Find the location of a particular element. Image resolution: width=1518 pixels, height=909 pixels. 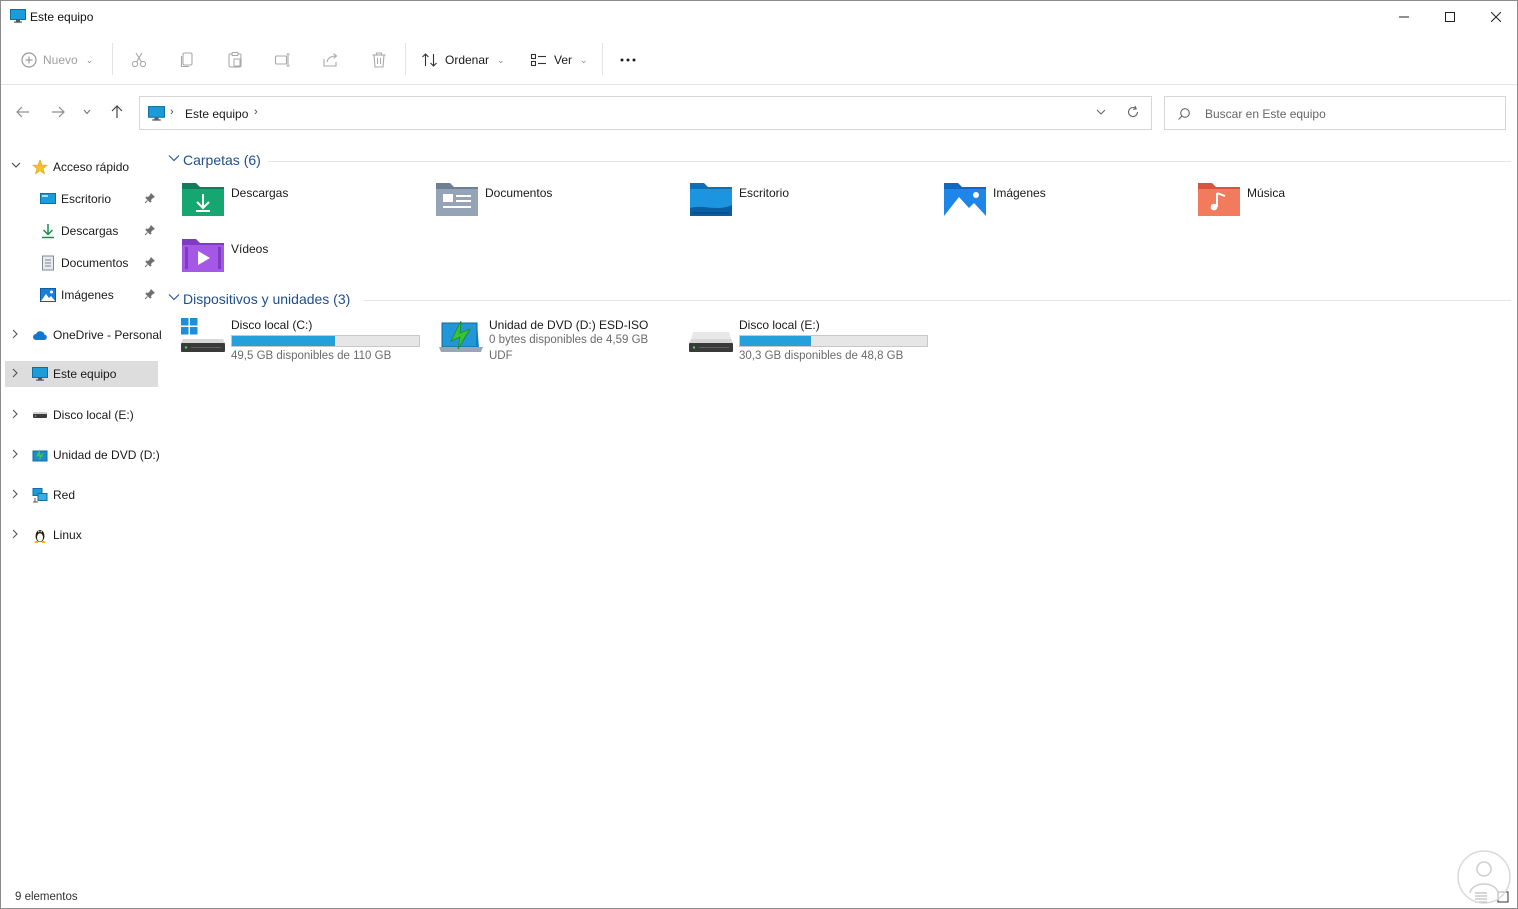

arrow-right-icon is located at coordinates (58, 112).